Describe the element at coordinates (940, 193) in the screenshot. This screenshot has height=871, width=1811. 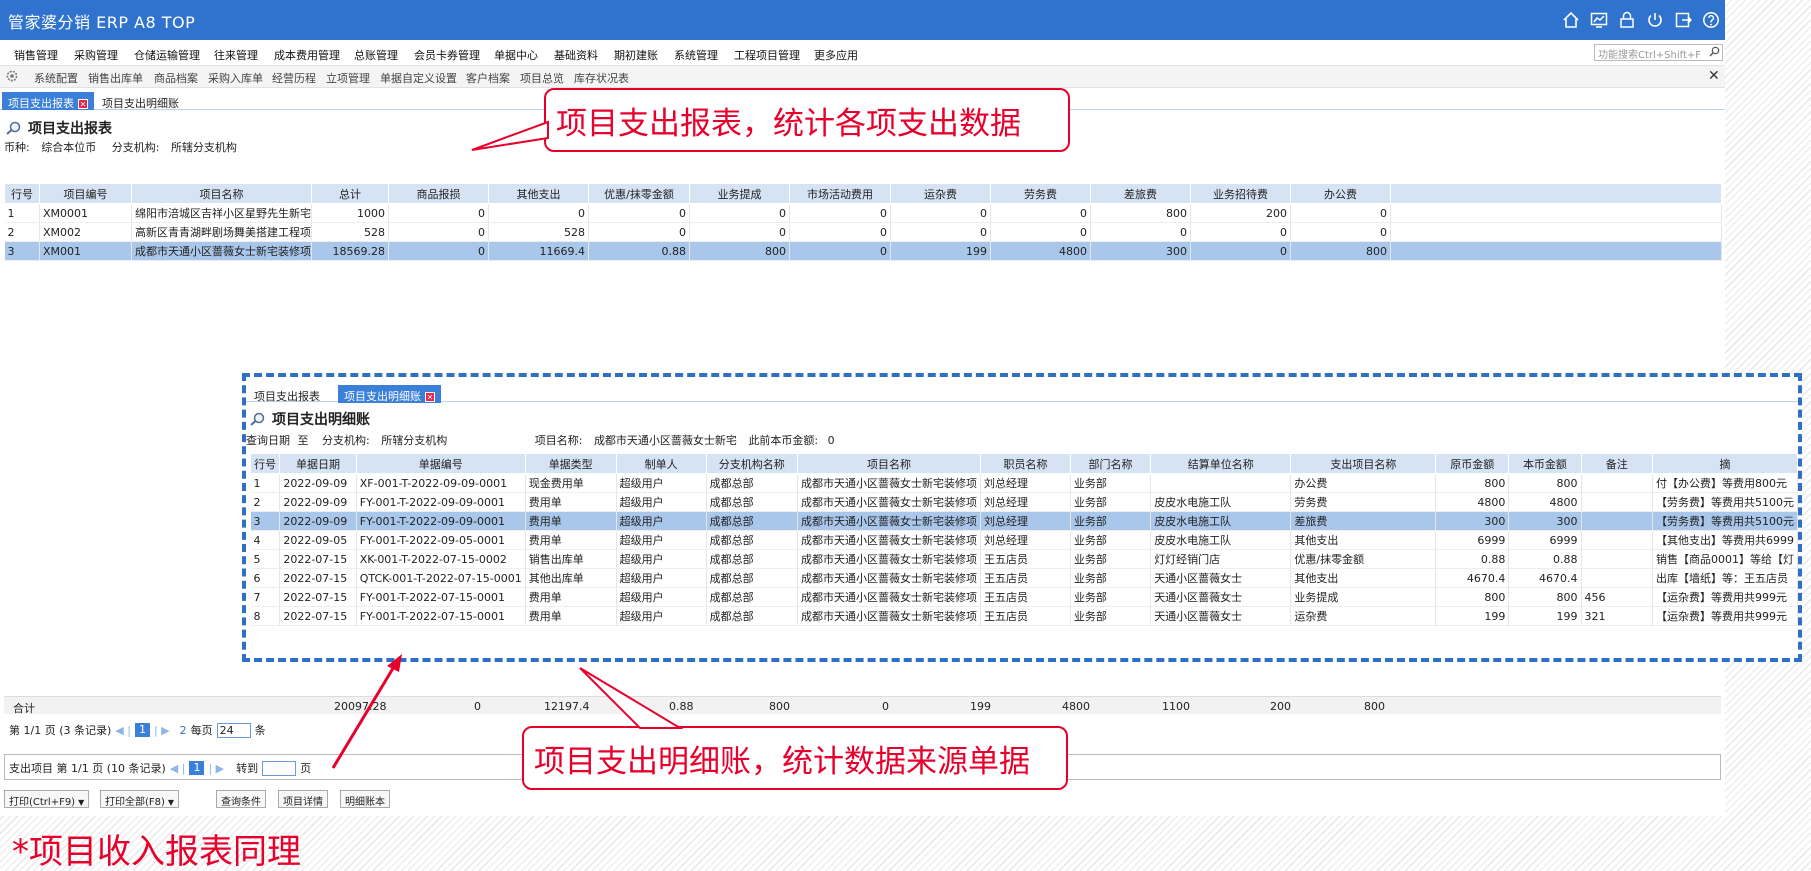
I see `column-header: 运杂费` at that location.